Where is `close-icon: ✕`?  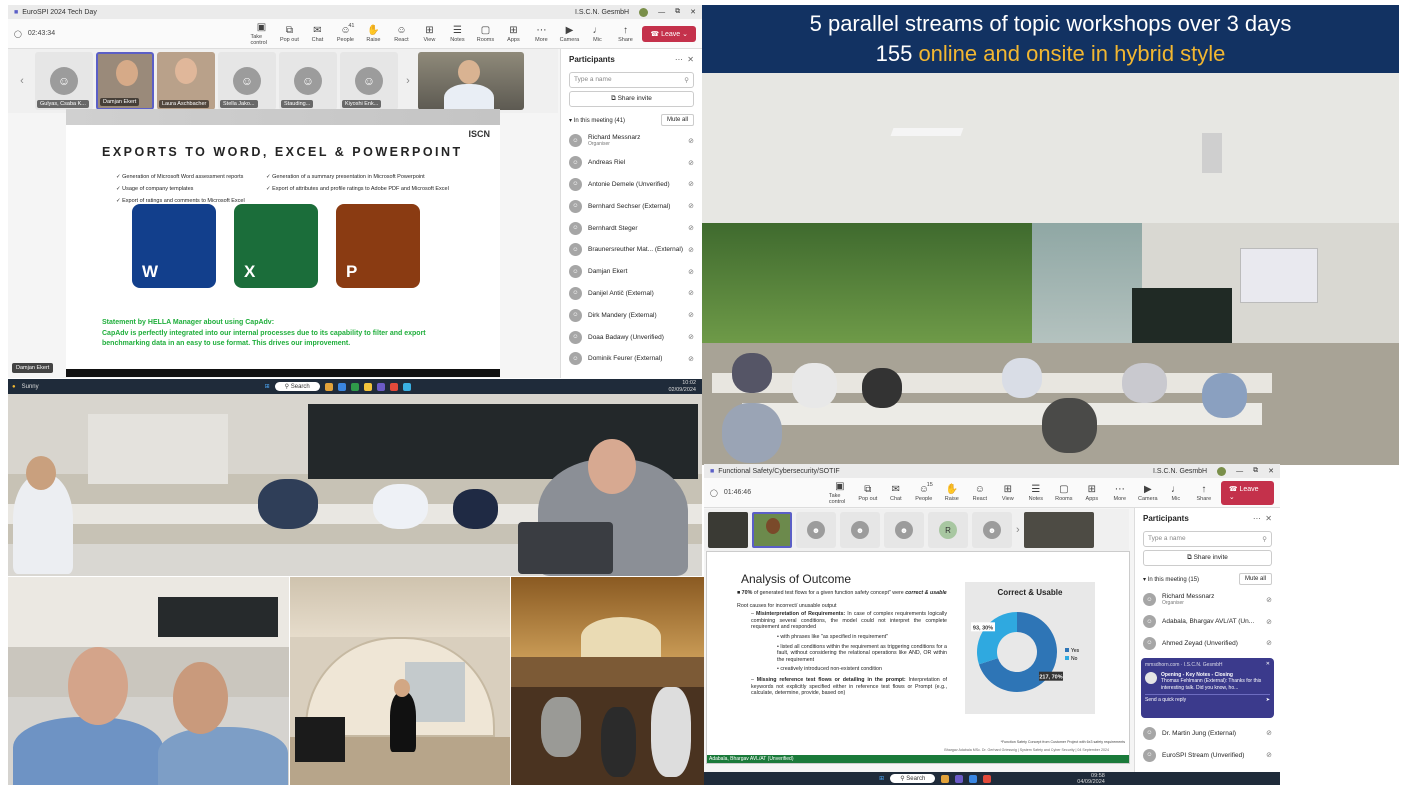 close-icon: ✕ is located at coordinates (1271, 471).